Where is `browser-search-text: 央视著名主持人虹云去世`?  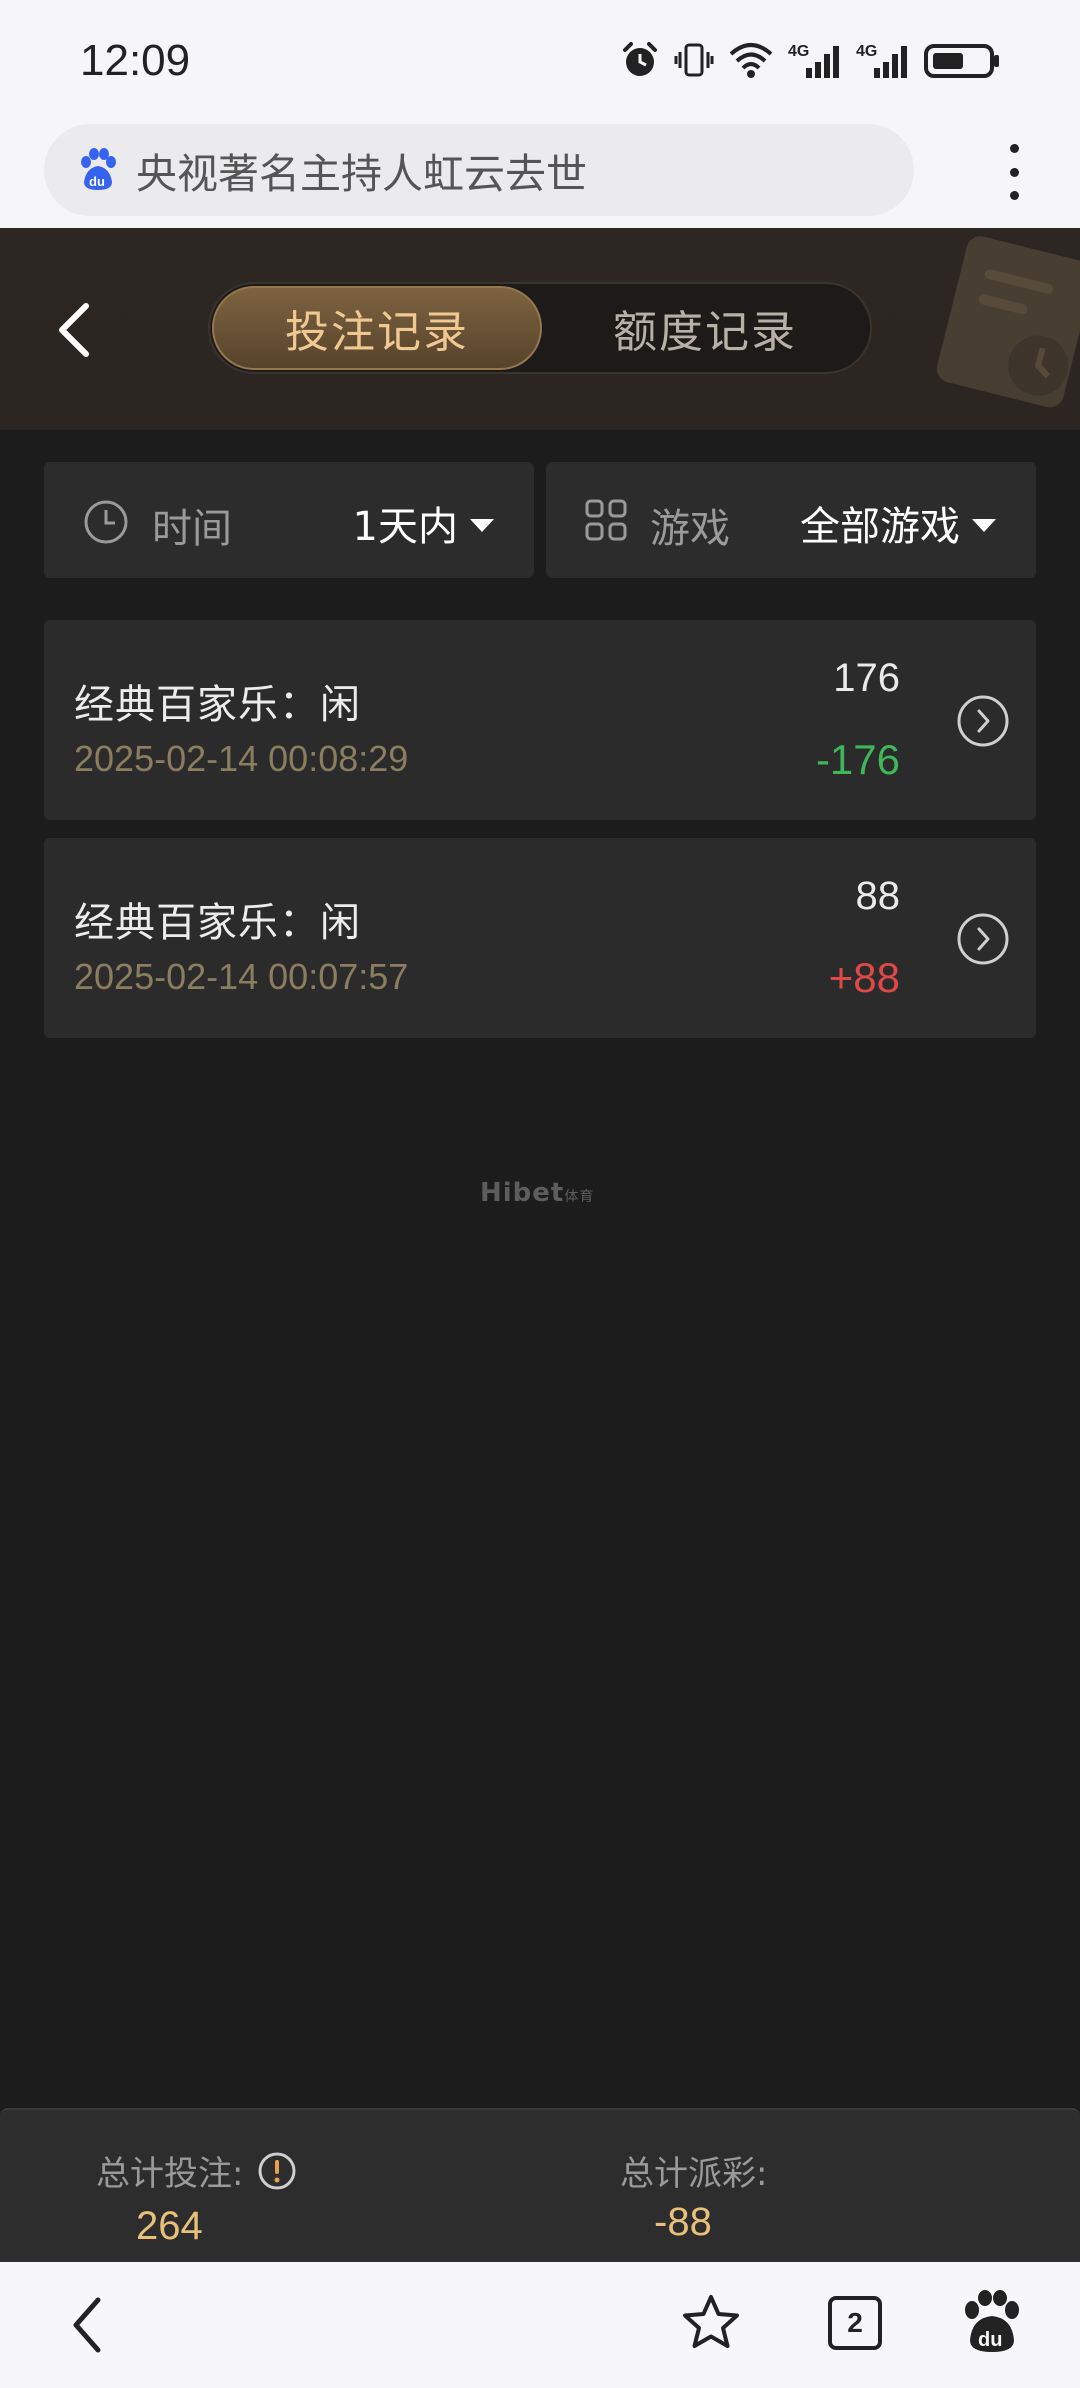 browser-search-text: 央视著名主持人虹云去世 is located at coordinates (361, 174).